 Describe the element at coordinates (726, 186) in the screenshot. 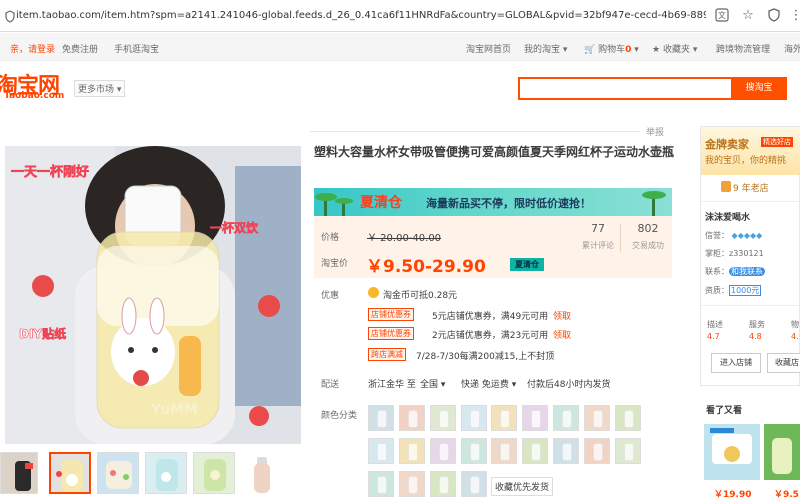

I see `shop-age-icon` at that location.